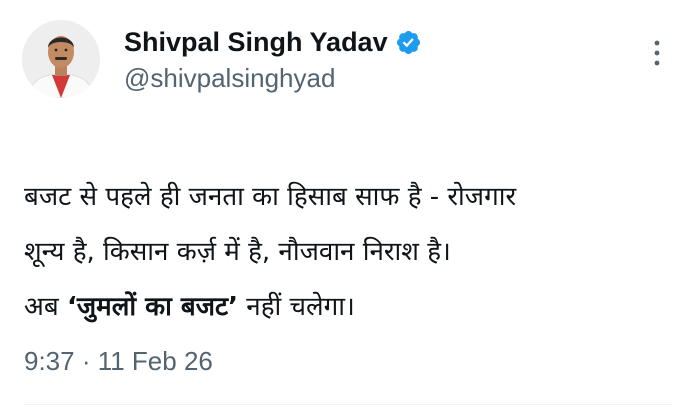 Image resolution: width=696 pixels, height=408 pixels. I want to click on author-name-row: Shivpal Singh Yadav, so click(273, 42).